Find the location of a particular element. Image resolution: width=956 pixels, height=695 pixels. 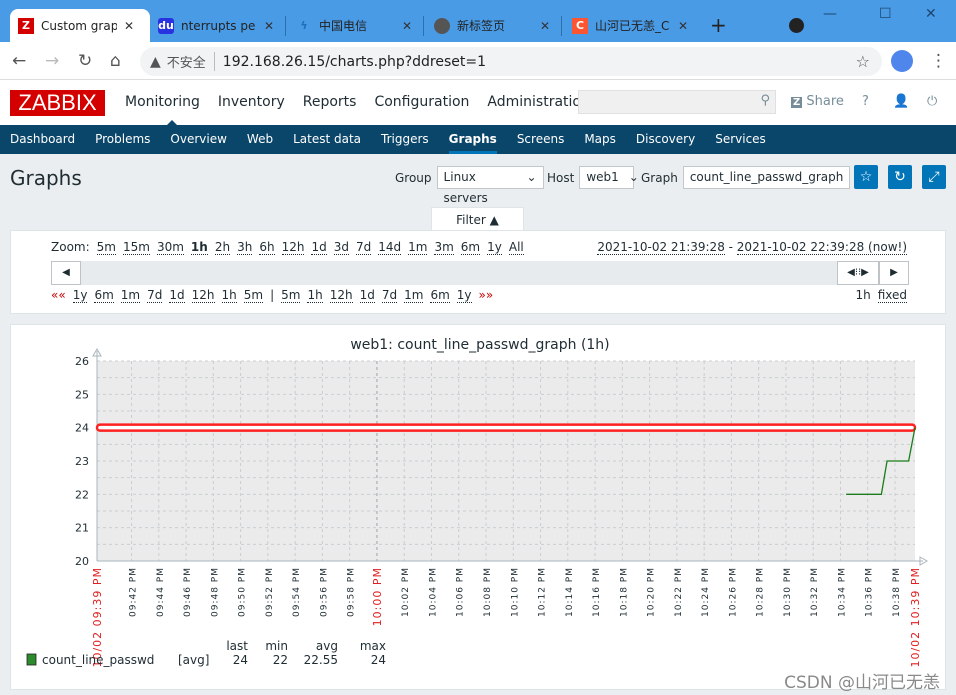

back-option: 1y is located at coordinates (80, 295).